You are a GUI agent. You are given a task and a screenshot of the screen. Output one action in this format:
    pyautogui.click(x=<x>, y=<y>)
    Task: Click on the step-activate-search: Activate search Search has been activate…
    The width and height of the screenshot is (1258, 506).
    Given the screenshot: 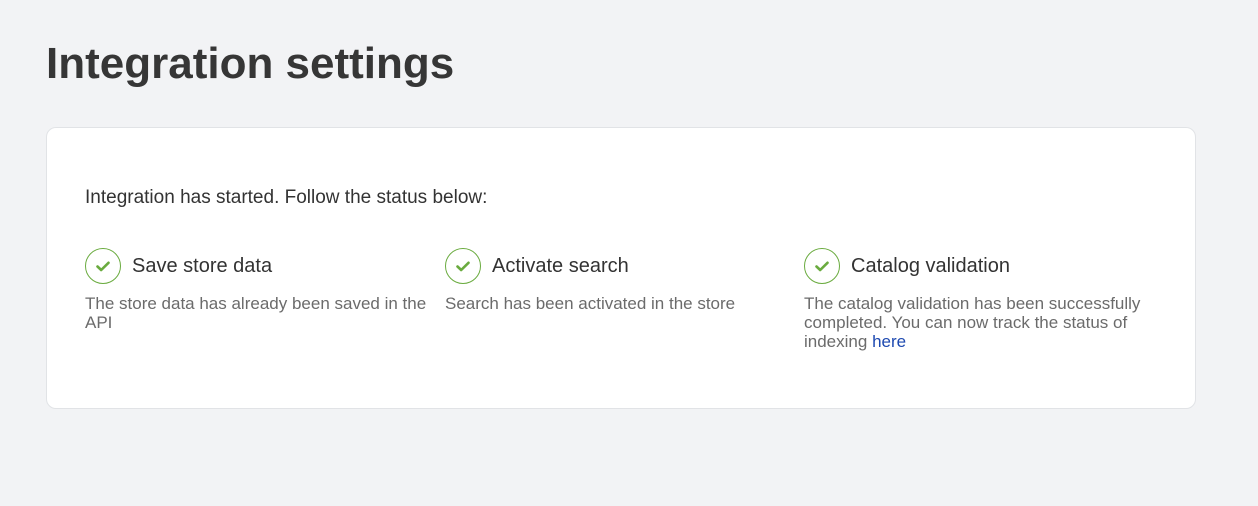 What is the action you would take?
    pyautogui.click(x=617, y=280)
    